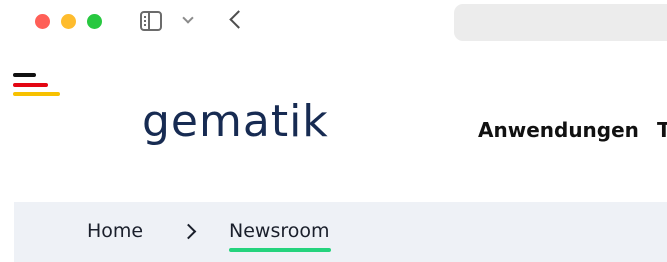 This screenshot has width=667, height=262. Describe the element at coordinates (24, 75) in the screenshot. I see `hamburger-black-bar` at that location.